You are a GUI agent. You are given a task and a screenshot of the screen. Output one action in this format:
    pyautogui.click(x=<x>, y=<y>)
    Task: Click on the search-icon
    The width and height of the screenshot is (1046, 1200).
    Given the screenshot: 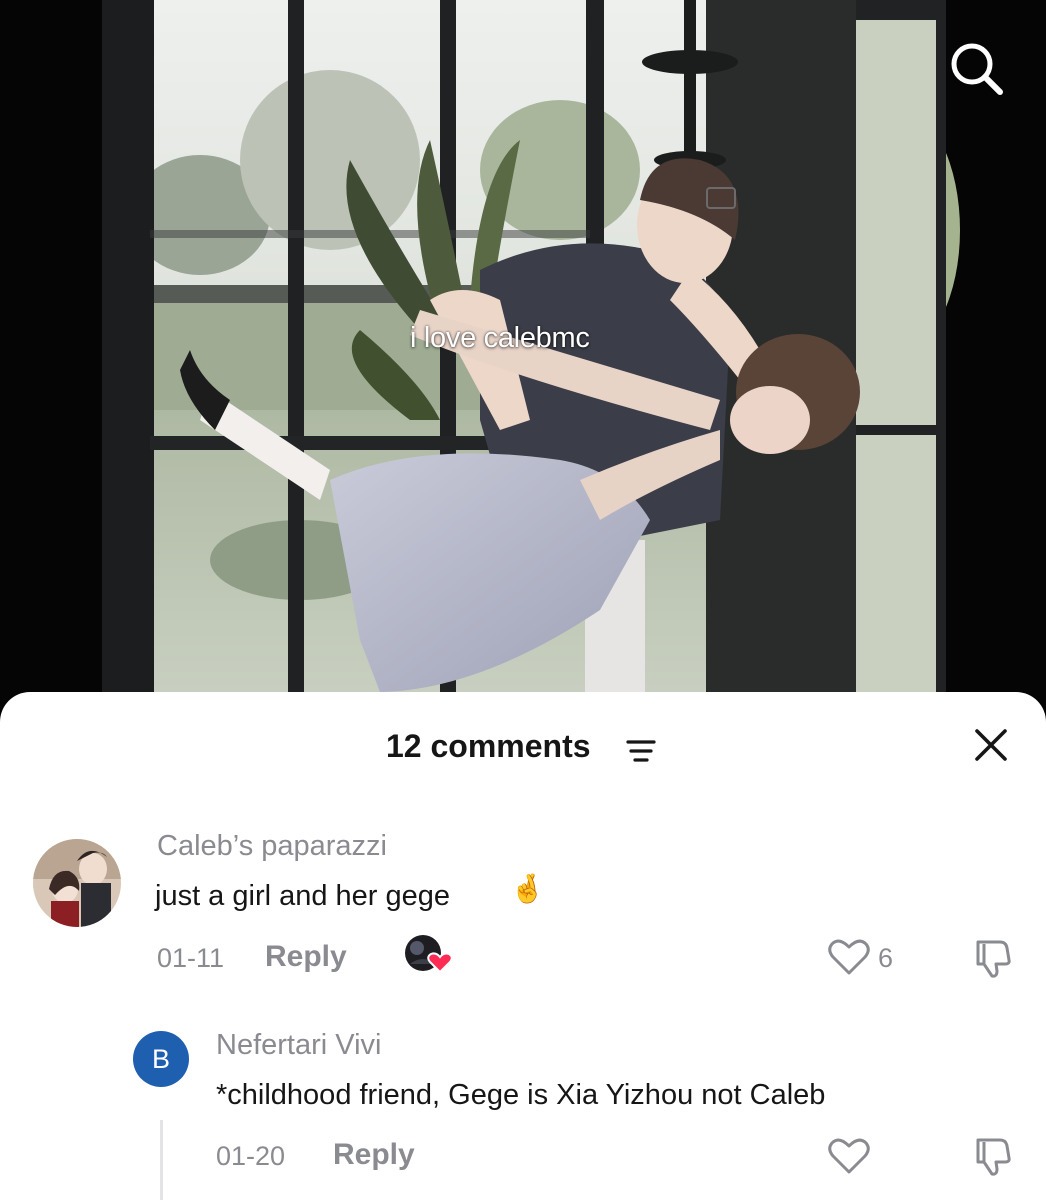 What is the action you would take?
    pyautogui.click(x=977, y=69)
    